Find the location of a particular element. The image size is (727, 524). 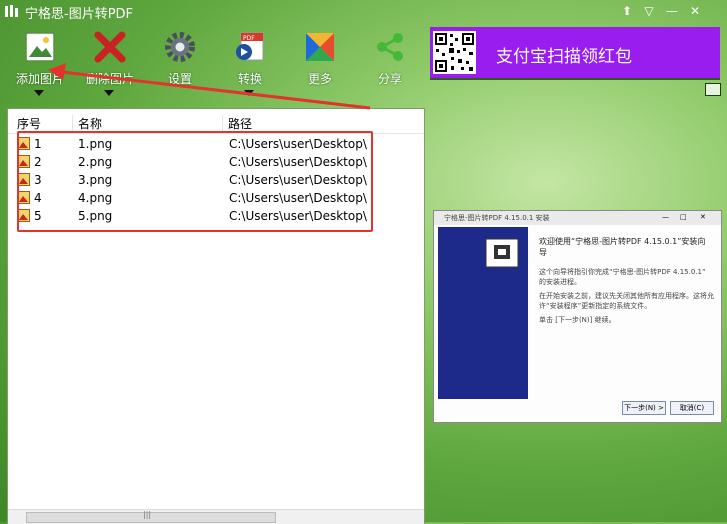

preview-text-line: 这个向导将指引你完成“宁格思-图片转PDF 4.15.0.1” is located at coordinates (622, 272).